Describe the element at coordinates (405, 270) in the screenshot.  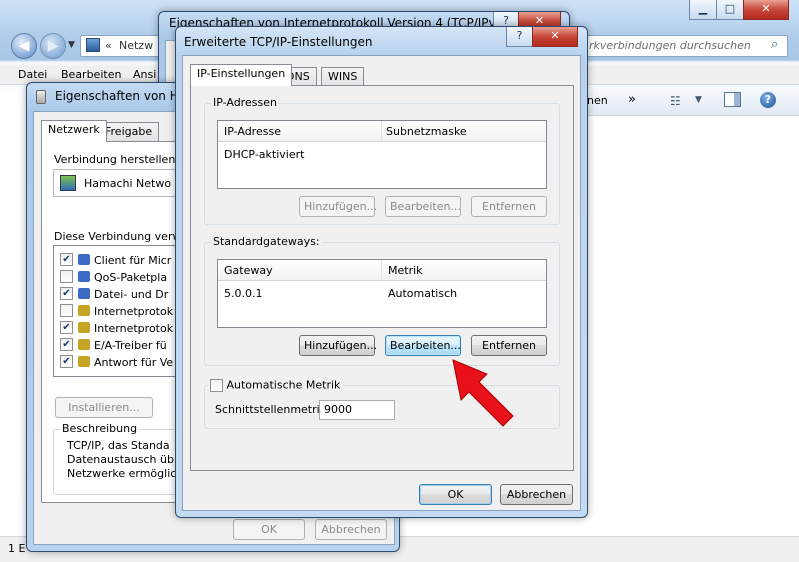
I see `column-metric: Metrik` at that location.